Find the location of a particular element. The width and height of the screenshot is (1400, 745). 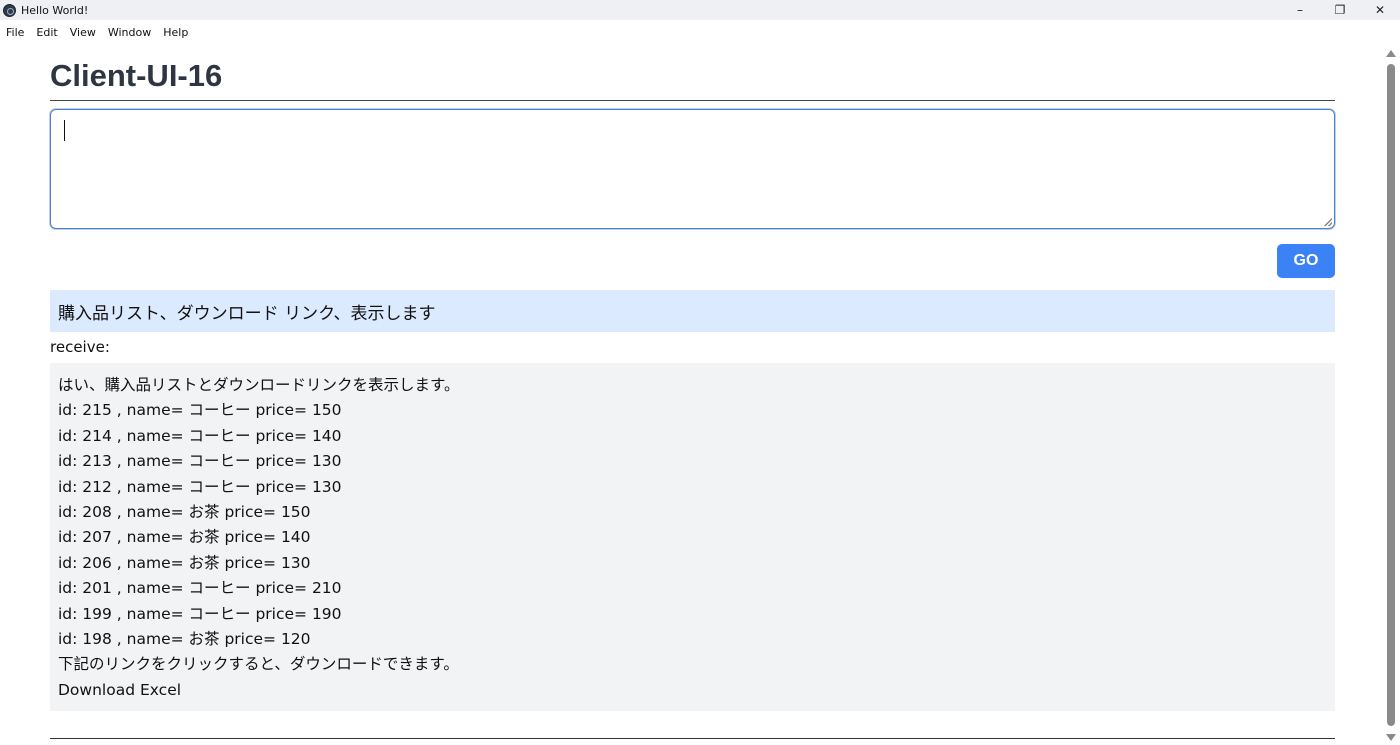

list-item: id: 208 , name= お茶 price= 150 is located at coordinates (184, 511).